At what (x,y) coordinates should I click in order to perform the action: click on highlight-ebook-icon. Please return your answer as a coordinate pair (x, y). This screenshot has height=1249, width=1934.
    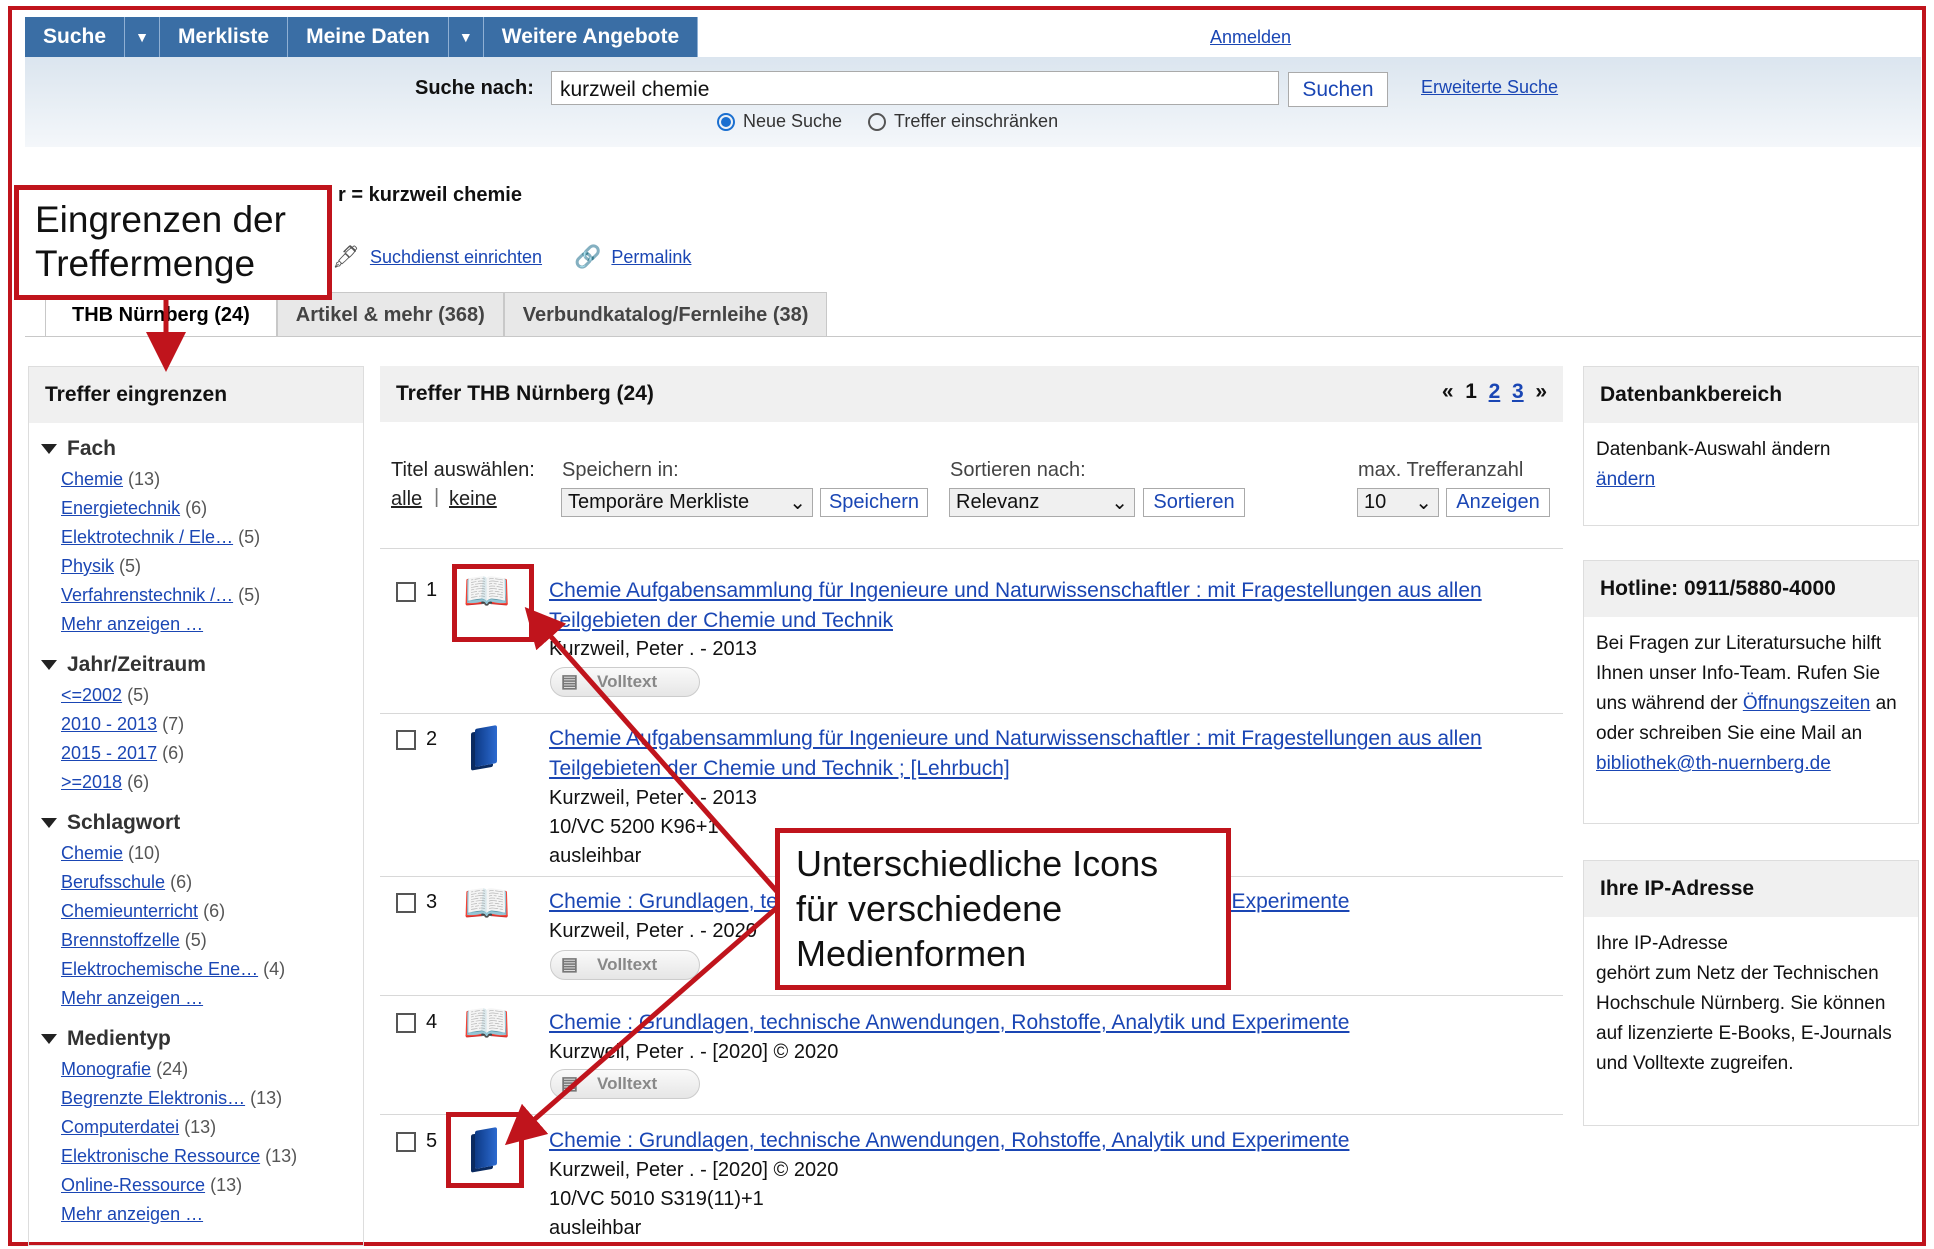
    Looking at the image, I should click on (493, 603).